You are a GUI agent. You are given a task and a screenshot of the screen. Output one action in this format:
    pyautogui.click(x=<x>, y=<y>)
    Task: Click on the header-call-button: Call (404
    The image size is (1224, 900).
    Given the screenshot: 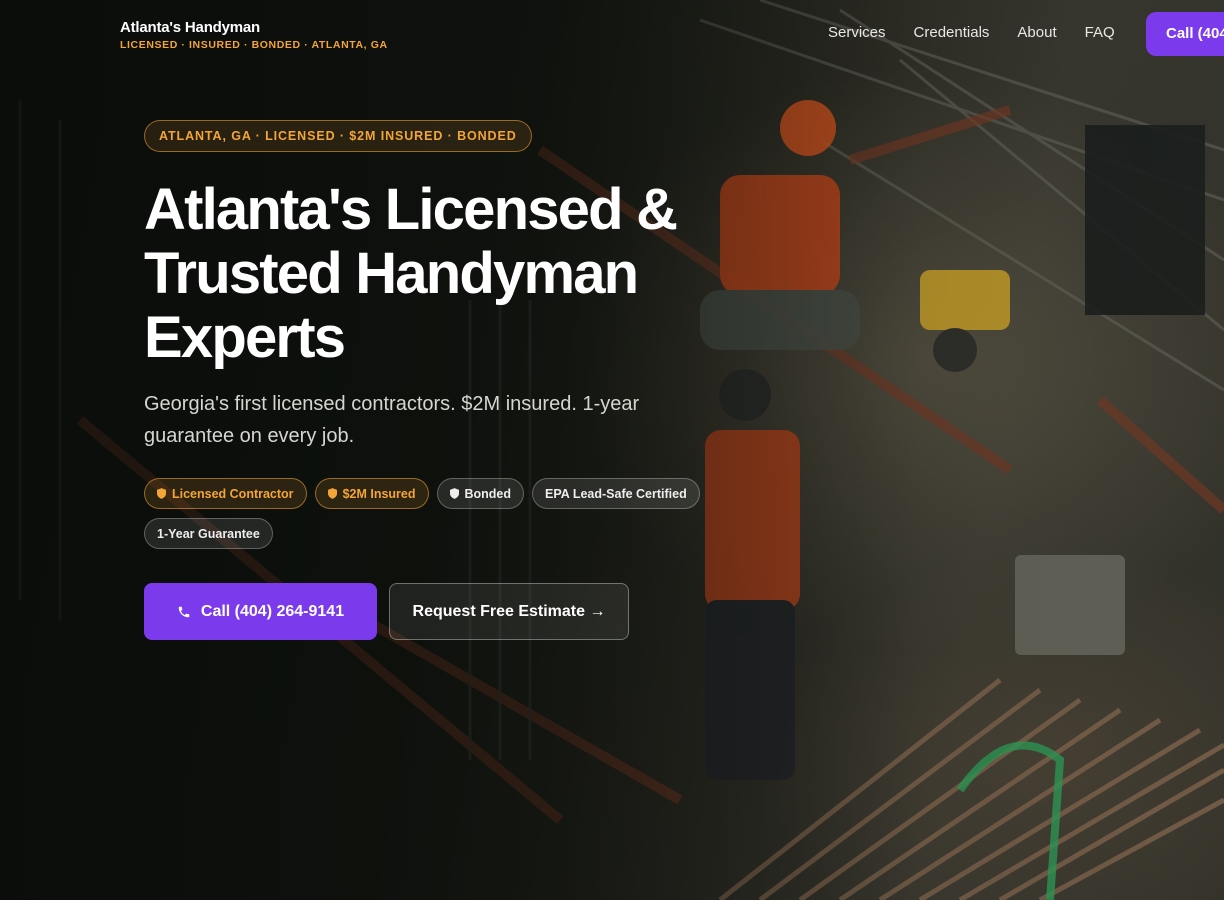 What is the action you would take?
    pyautogui.click(x=1185, y=34)
    